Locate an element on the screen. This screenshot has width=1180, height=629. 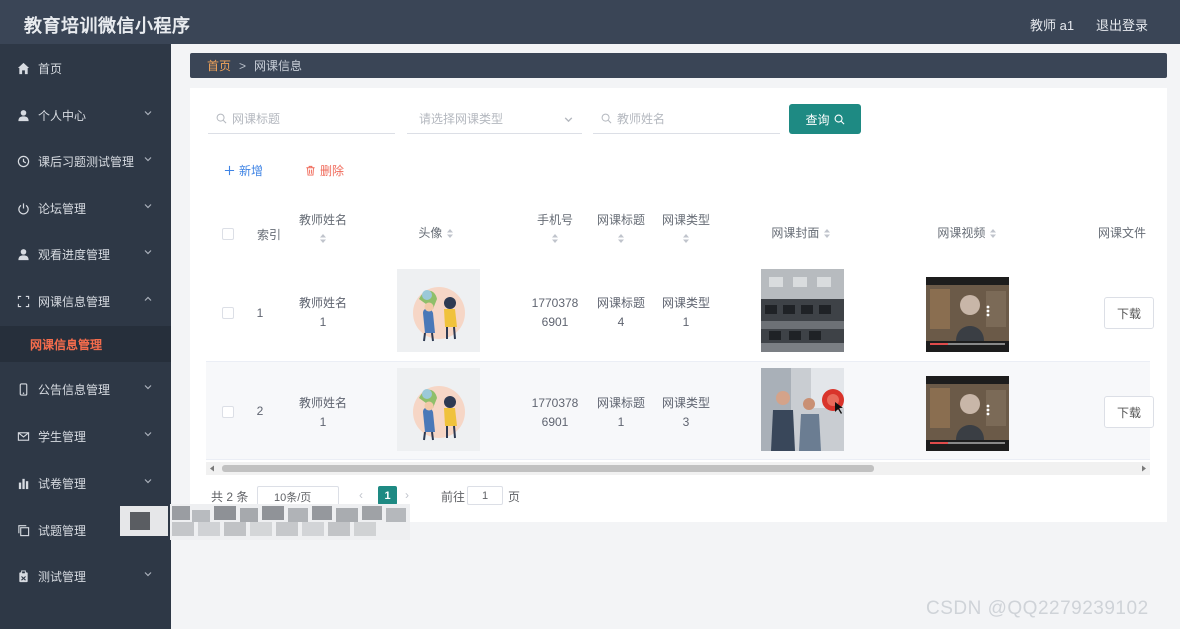
cell-line: 3 is located at coordinates (686, 422).